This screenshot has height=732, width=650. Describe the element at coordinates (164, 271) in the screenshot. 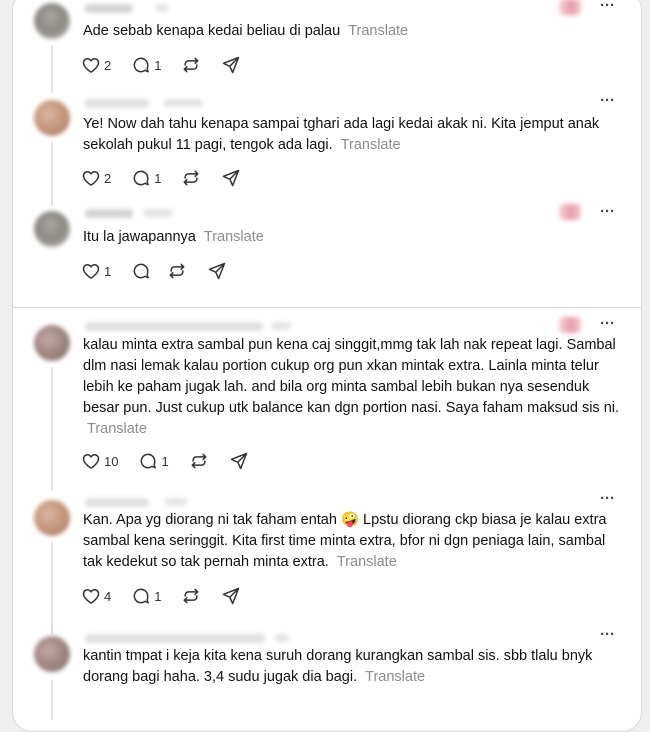

I see `action-bar: 1` at that location.